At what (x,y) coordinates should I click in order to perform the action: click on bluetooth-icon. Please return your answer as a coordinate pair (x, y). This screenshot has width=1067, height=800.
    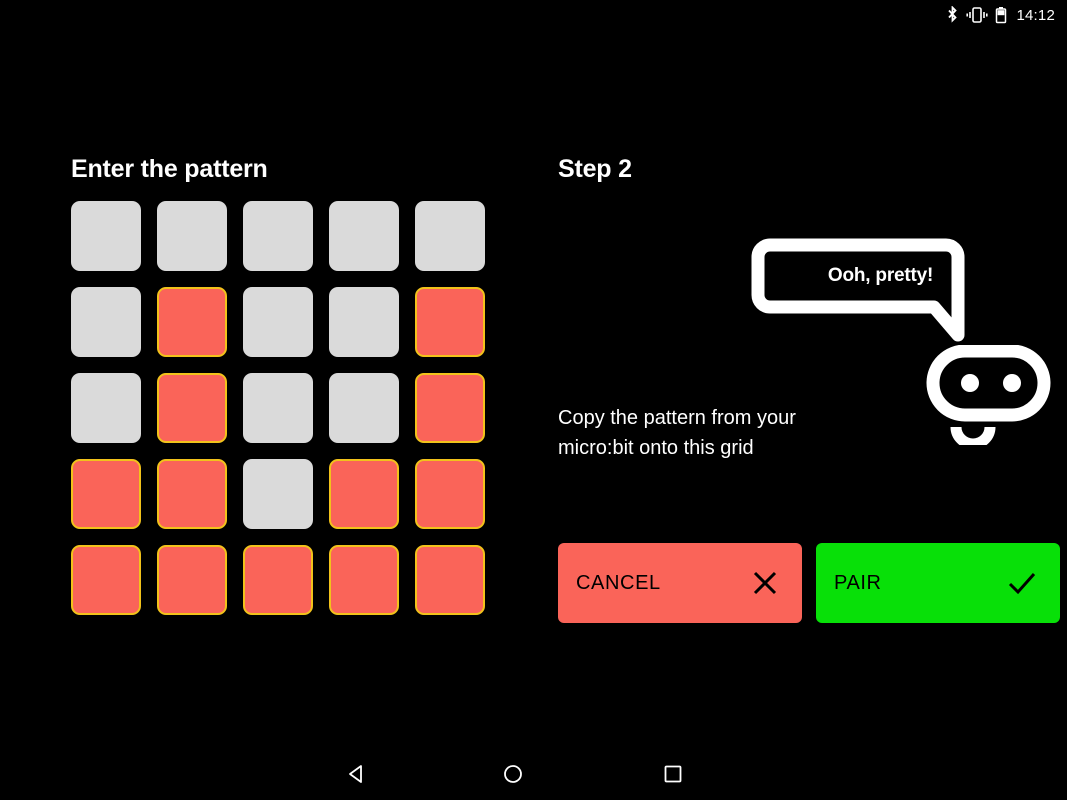
    Looking at the image, I should click on (952, 14).